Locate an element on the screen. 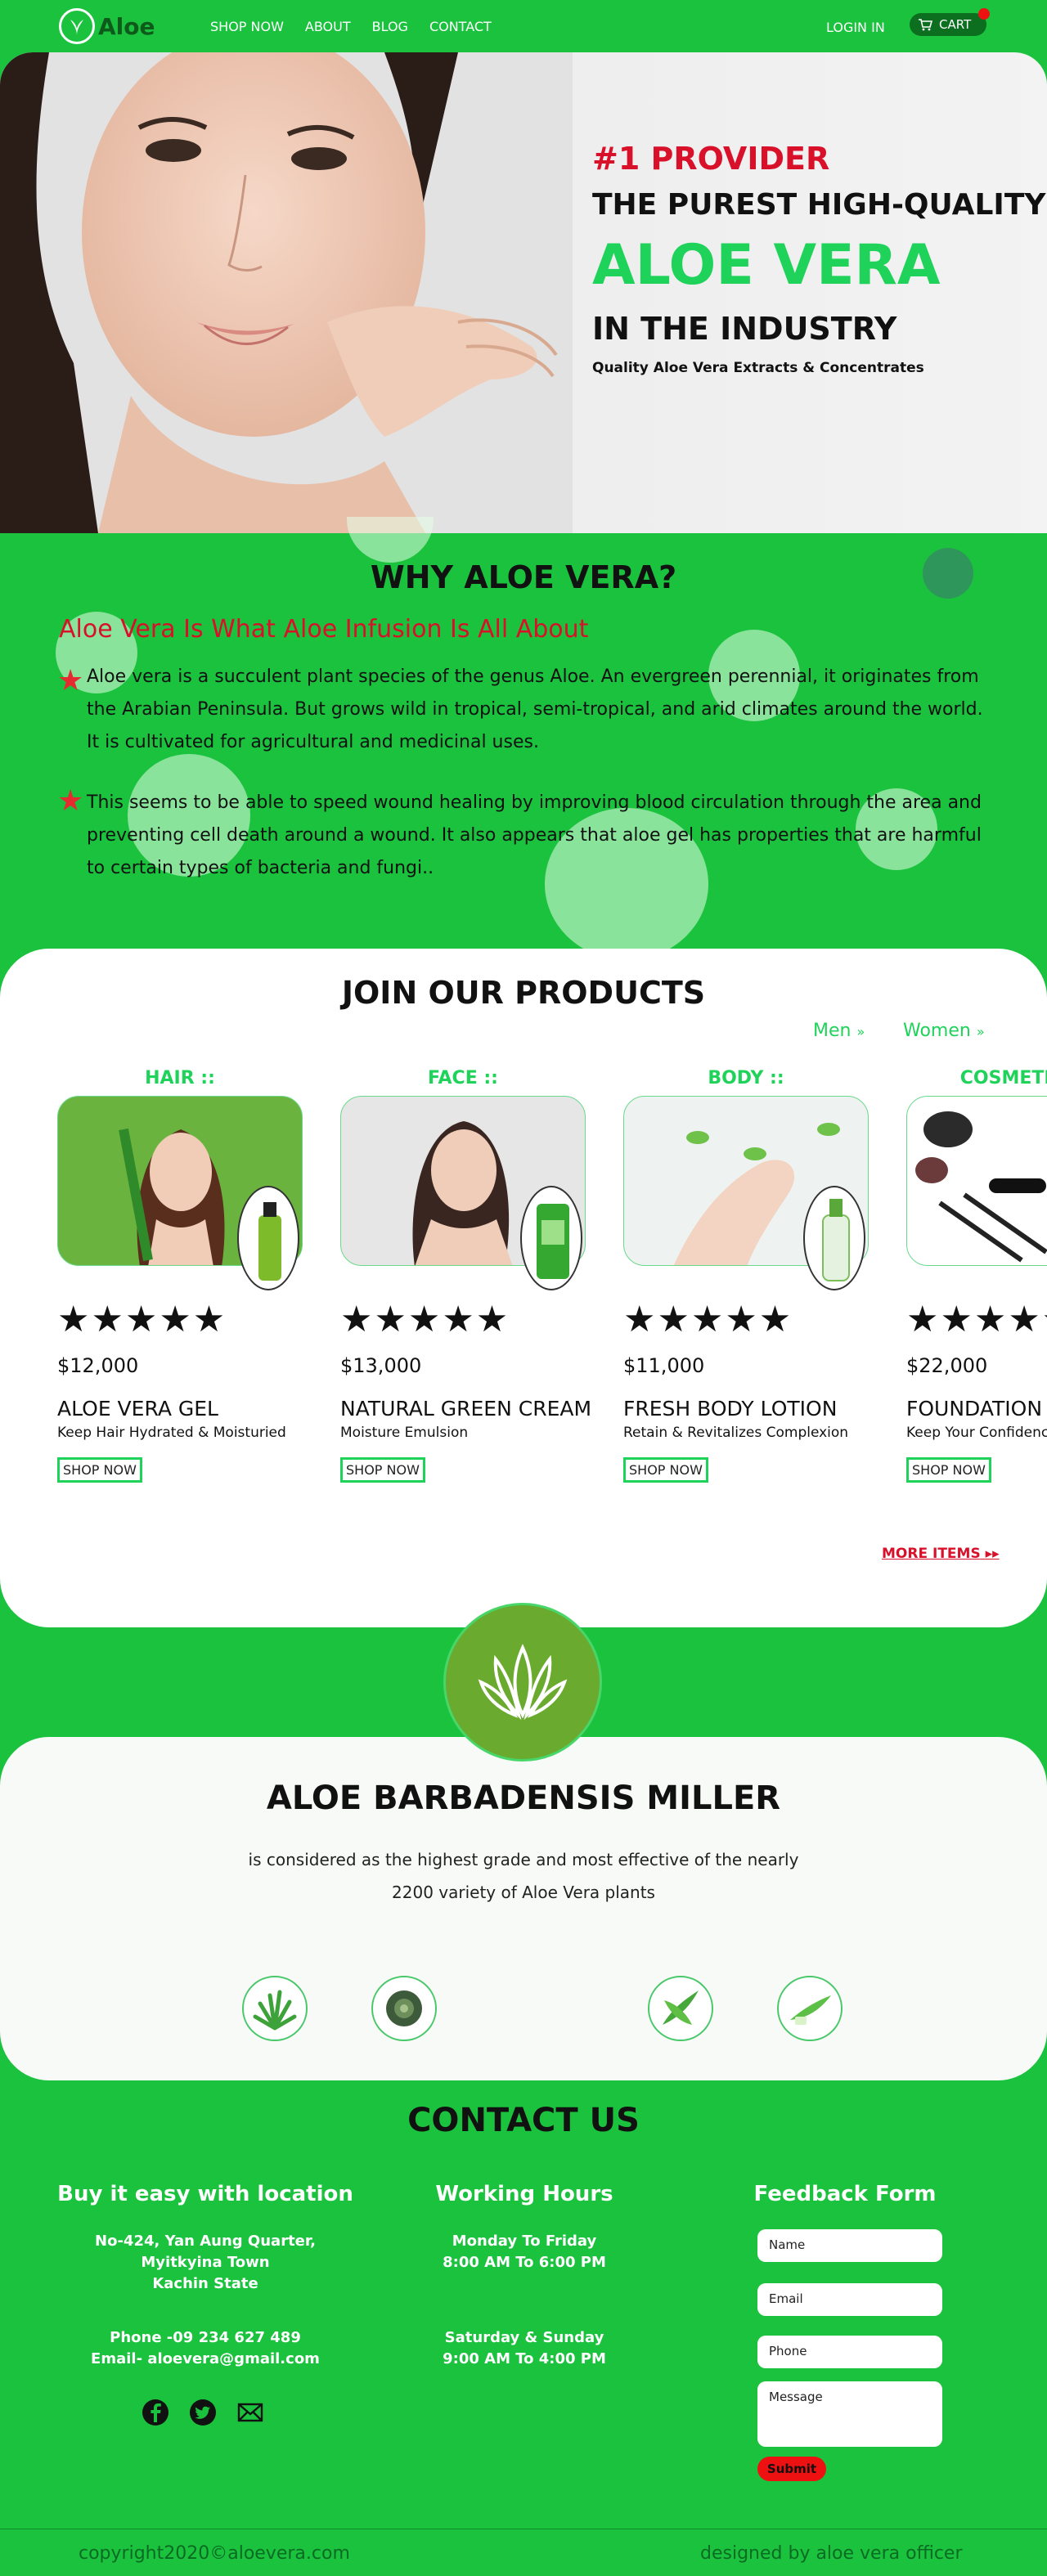 The height and width of the screenshot is (2576, 1047). product-price: $11,000 is located at coordinates (664, 1366).